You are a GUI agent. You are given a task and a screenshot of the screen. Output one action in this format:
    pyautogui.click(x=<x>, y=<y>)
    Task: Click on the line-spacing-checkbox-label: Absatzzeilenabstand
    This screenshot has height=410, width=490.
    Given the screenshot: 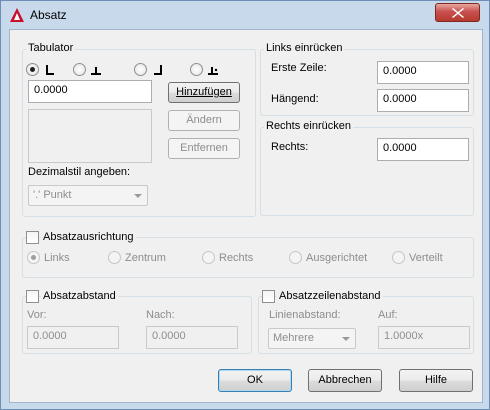 What is the action you would take?
    pyautogui.click(x=330, y=296)
    